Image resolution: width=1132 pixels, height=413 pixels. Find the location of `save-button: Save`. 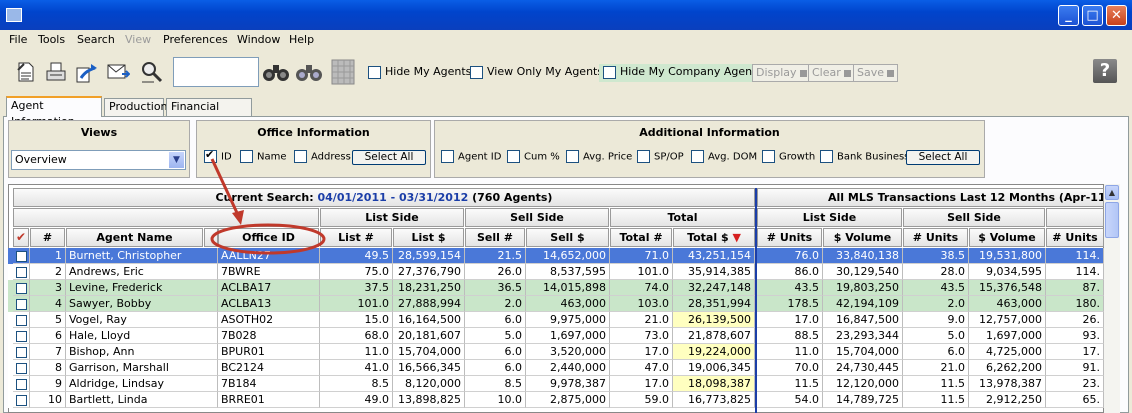

save-button: Save is located at coordinates (876, 73).